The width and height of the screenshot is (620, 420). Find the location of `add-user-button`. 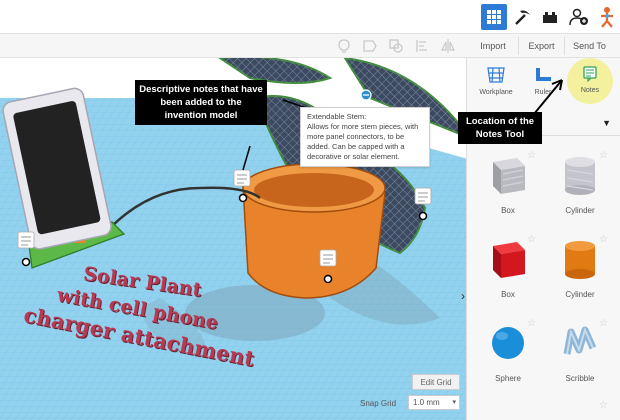

add-user-button is located at coordinates (579, 17).